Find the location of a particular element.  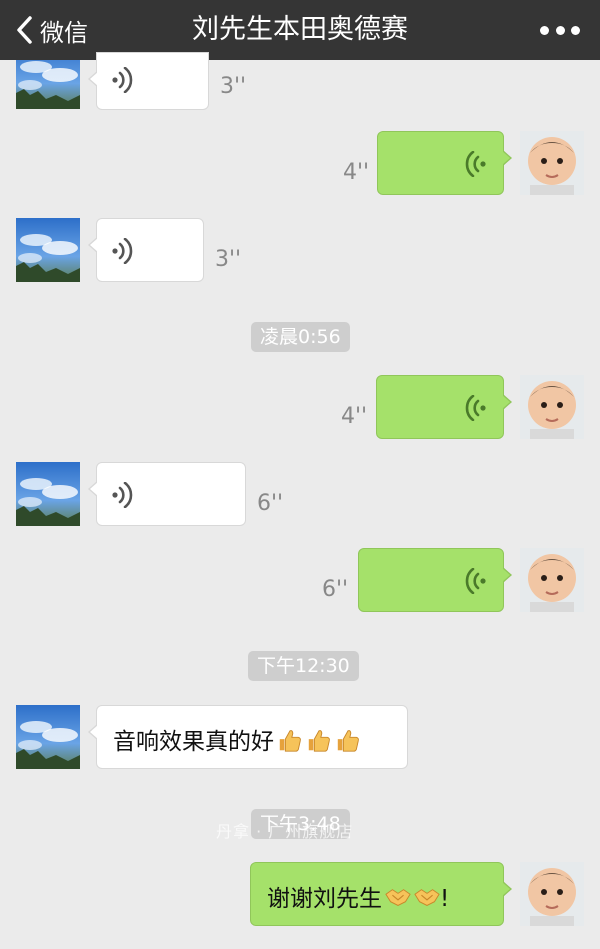

navigation-bar: 微信 刘先生本田奥德赛 is located at coordinates (300, 30).